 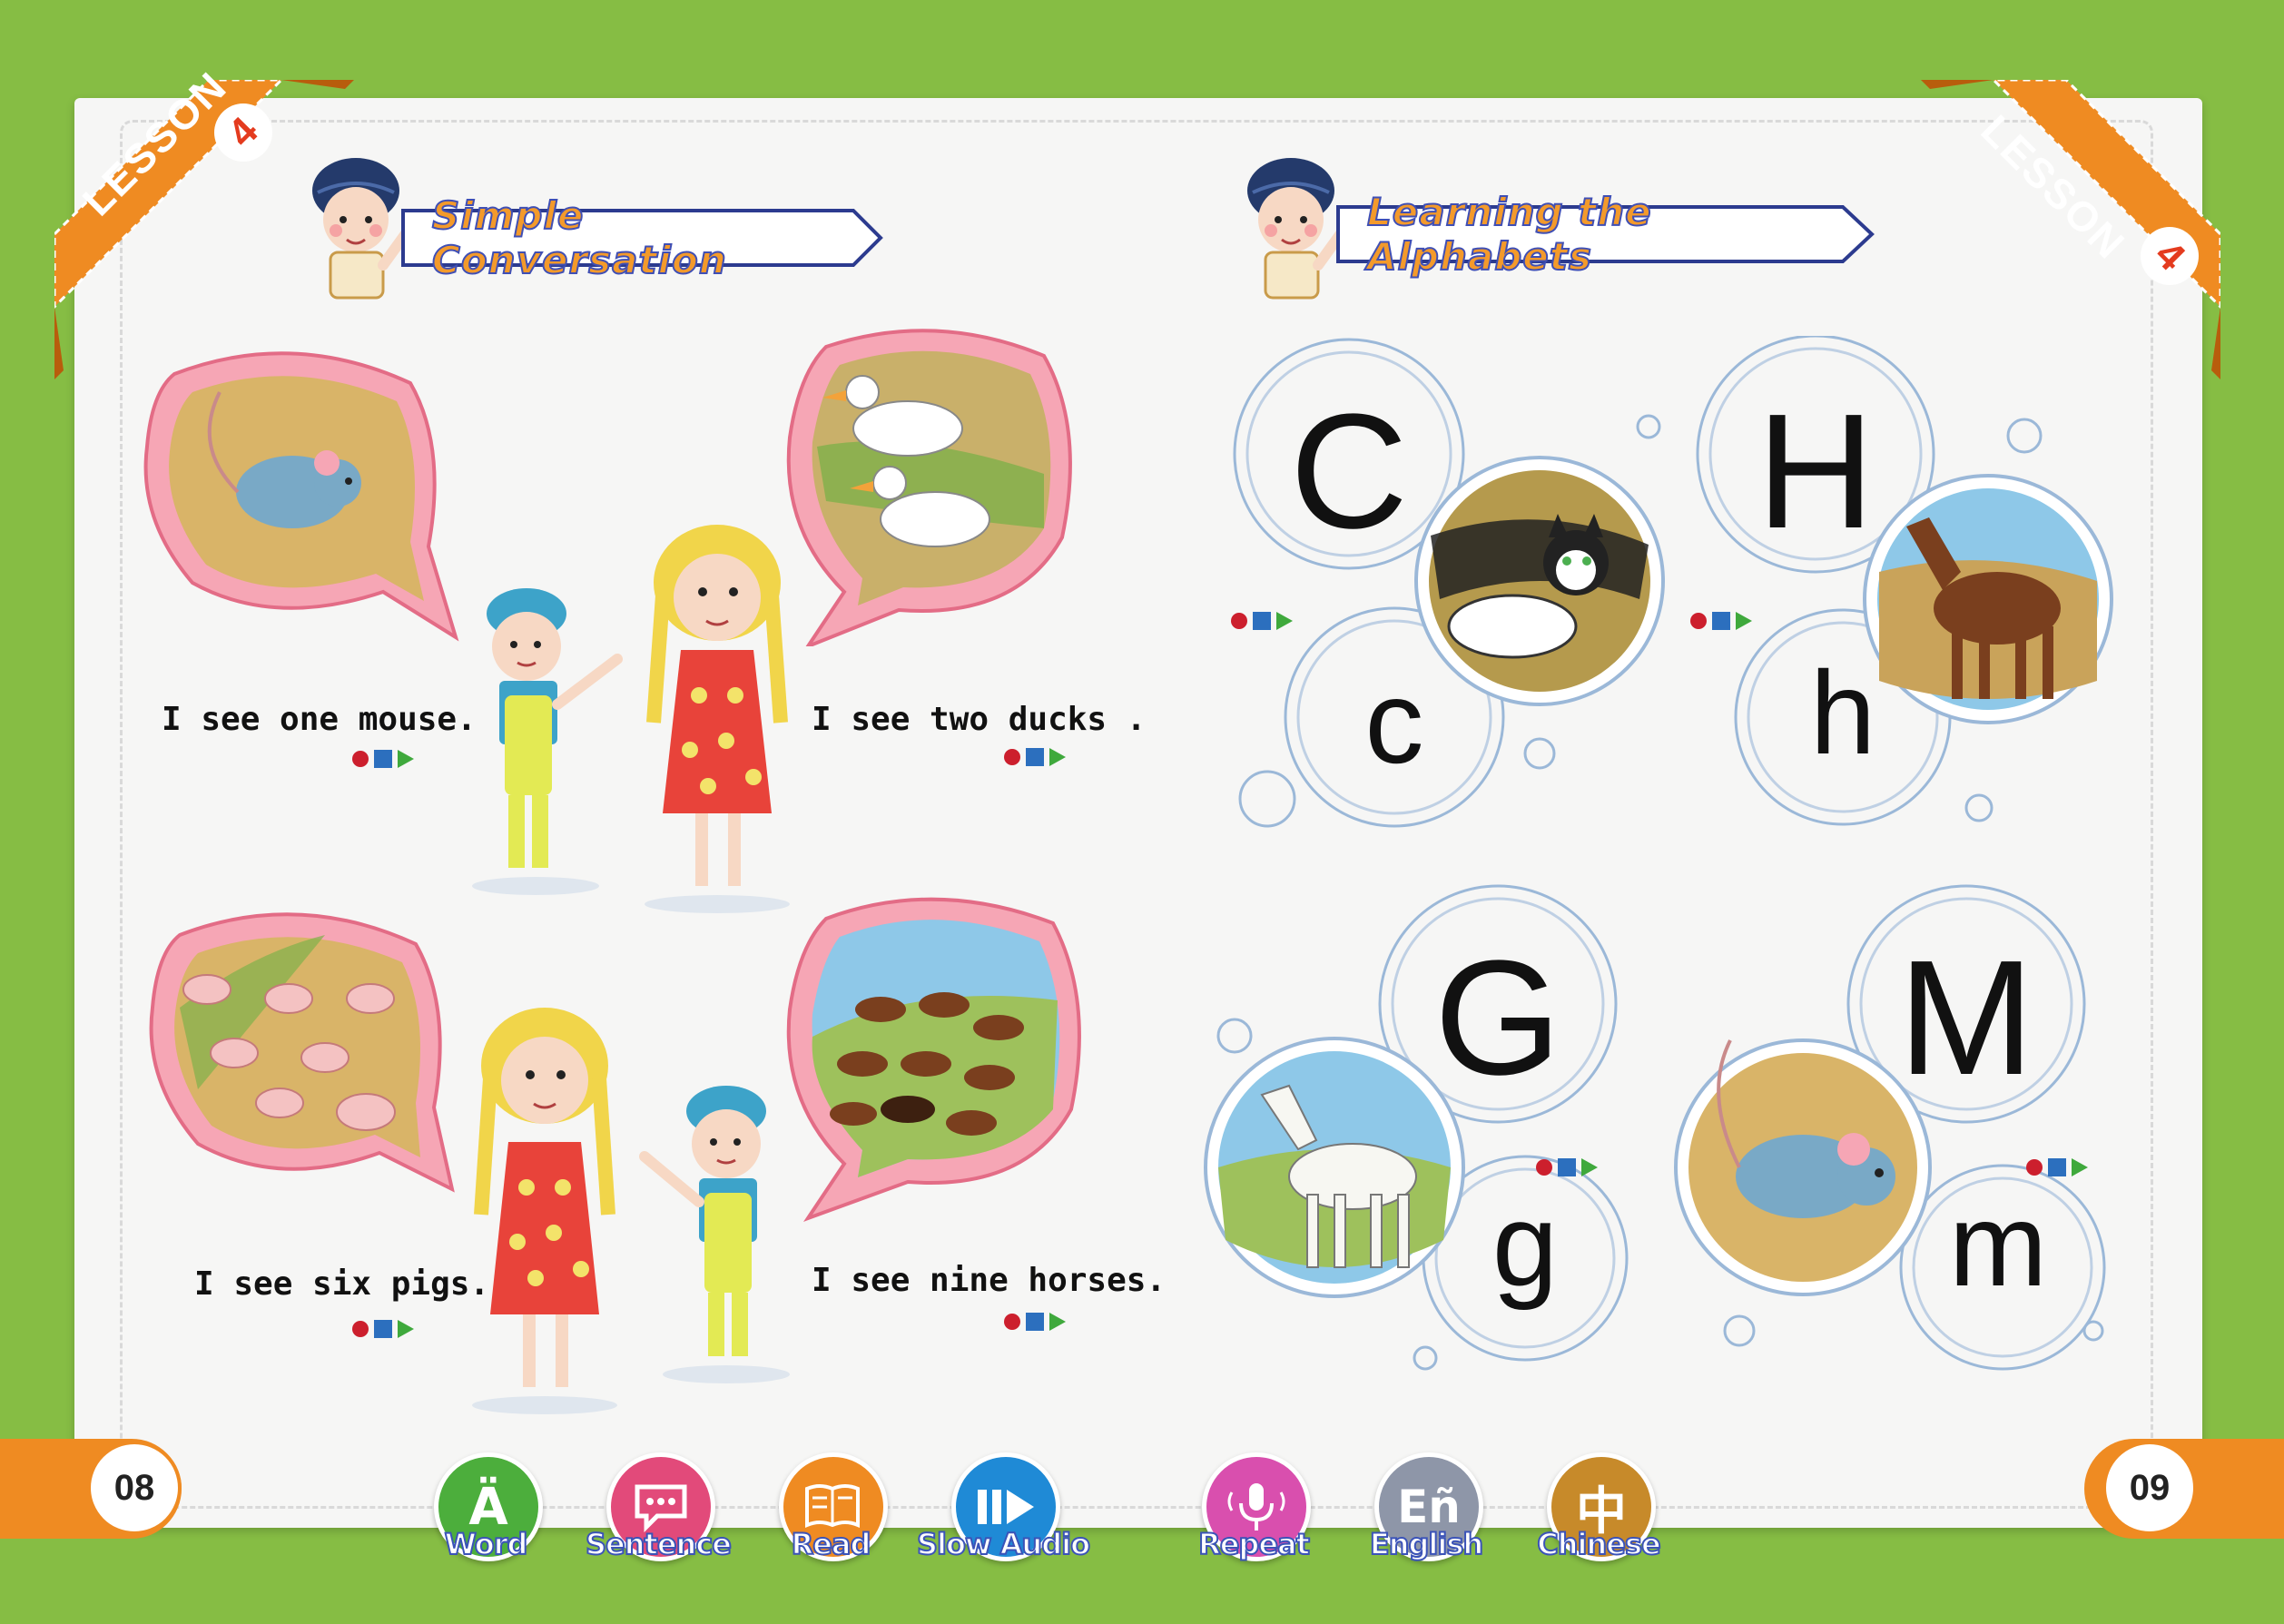 What do you see at coordinates (979, 719) in the screenshot?
I see `sentence-text: I see two ducks .` at bounding box center [979, 719].